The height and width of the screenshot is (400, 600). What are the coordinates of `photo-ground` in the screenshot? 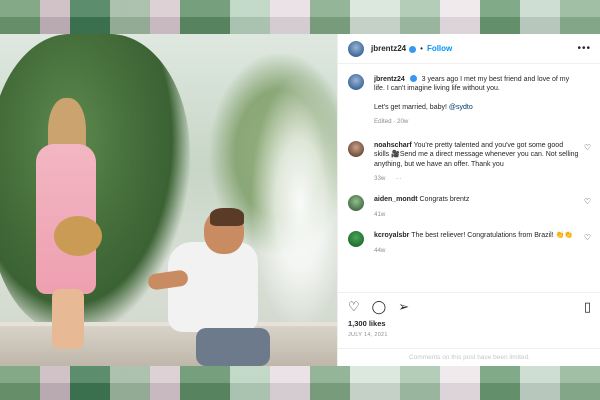 It's located at (168, 346).